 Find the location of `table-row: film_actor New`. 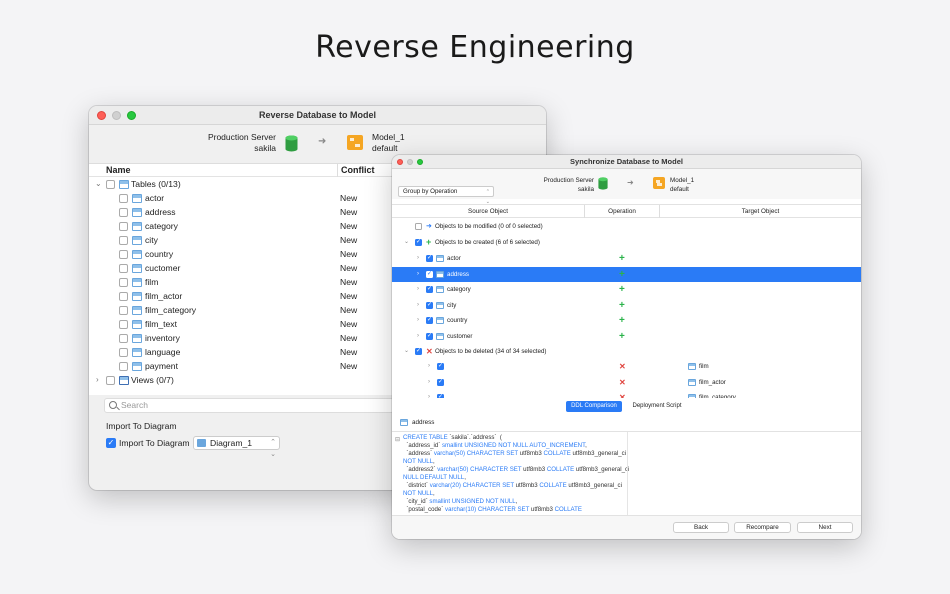

table-row: film_actor New is located at coordinates (242, 296).